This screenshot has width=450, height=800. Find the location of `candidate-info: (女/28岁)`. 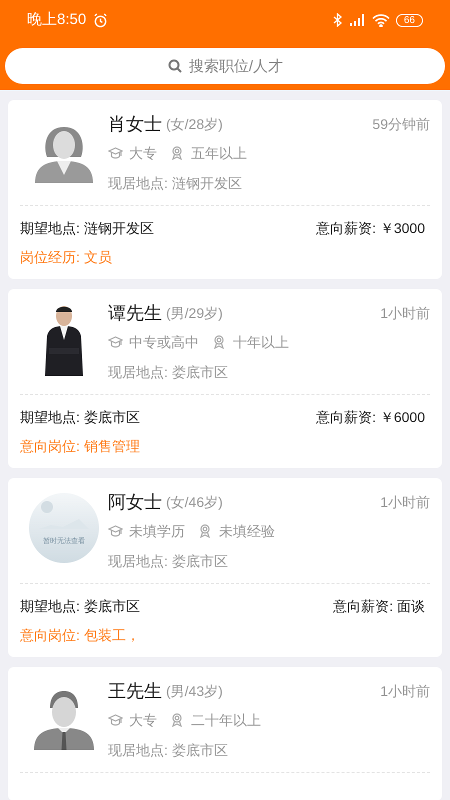

candidate-info: (女/28岁) is located at coordinates (194, 124).